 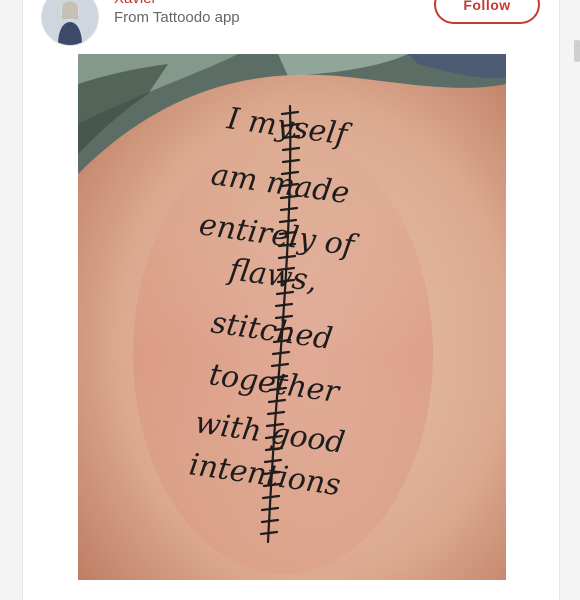 I want to click on avatar, so click(x=70, y=23).